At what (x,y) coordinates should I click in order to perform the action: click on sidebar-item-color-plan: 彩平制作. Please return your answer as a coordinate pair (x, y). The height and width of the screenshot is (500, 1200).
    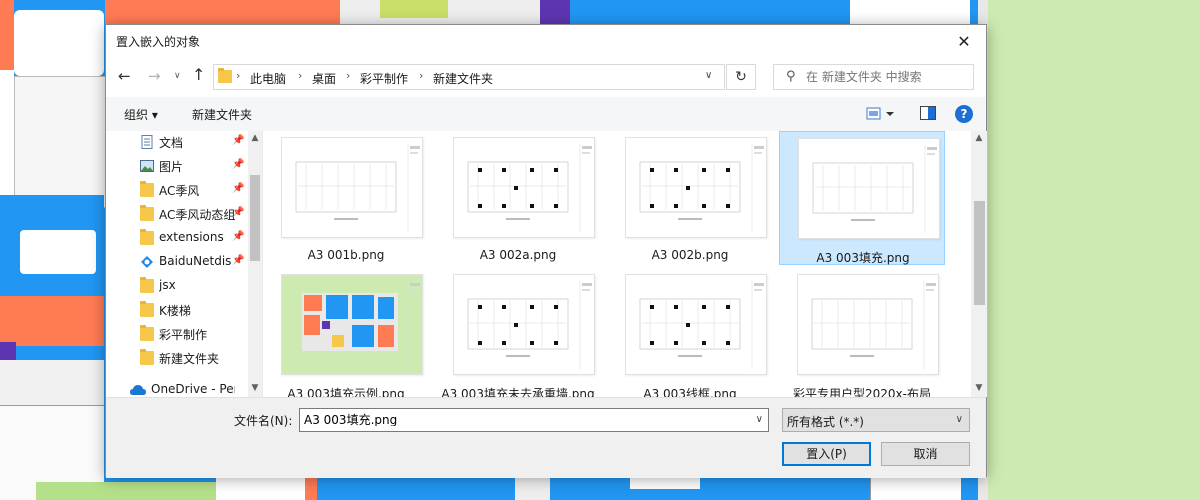
    Looking at the image, I should click on (177, 334).